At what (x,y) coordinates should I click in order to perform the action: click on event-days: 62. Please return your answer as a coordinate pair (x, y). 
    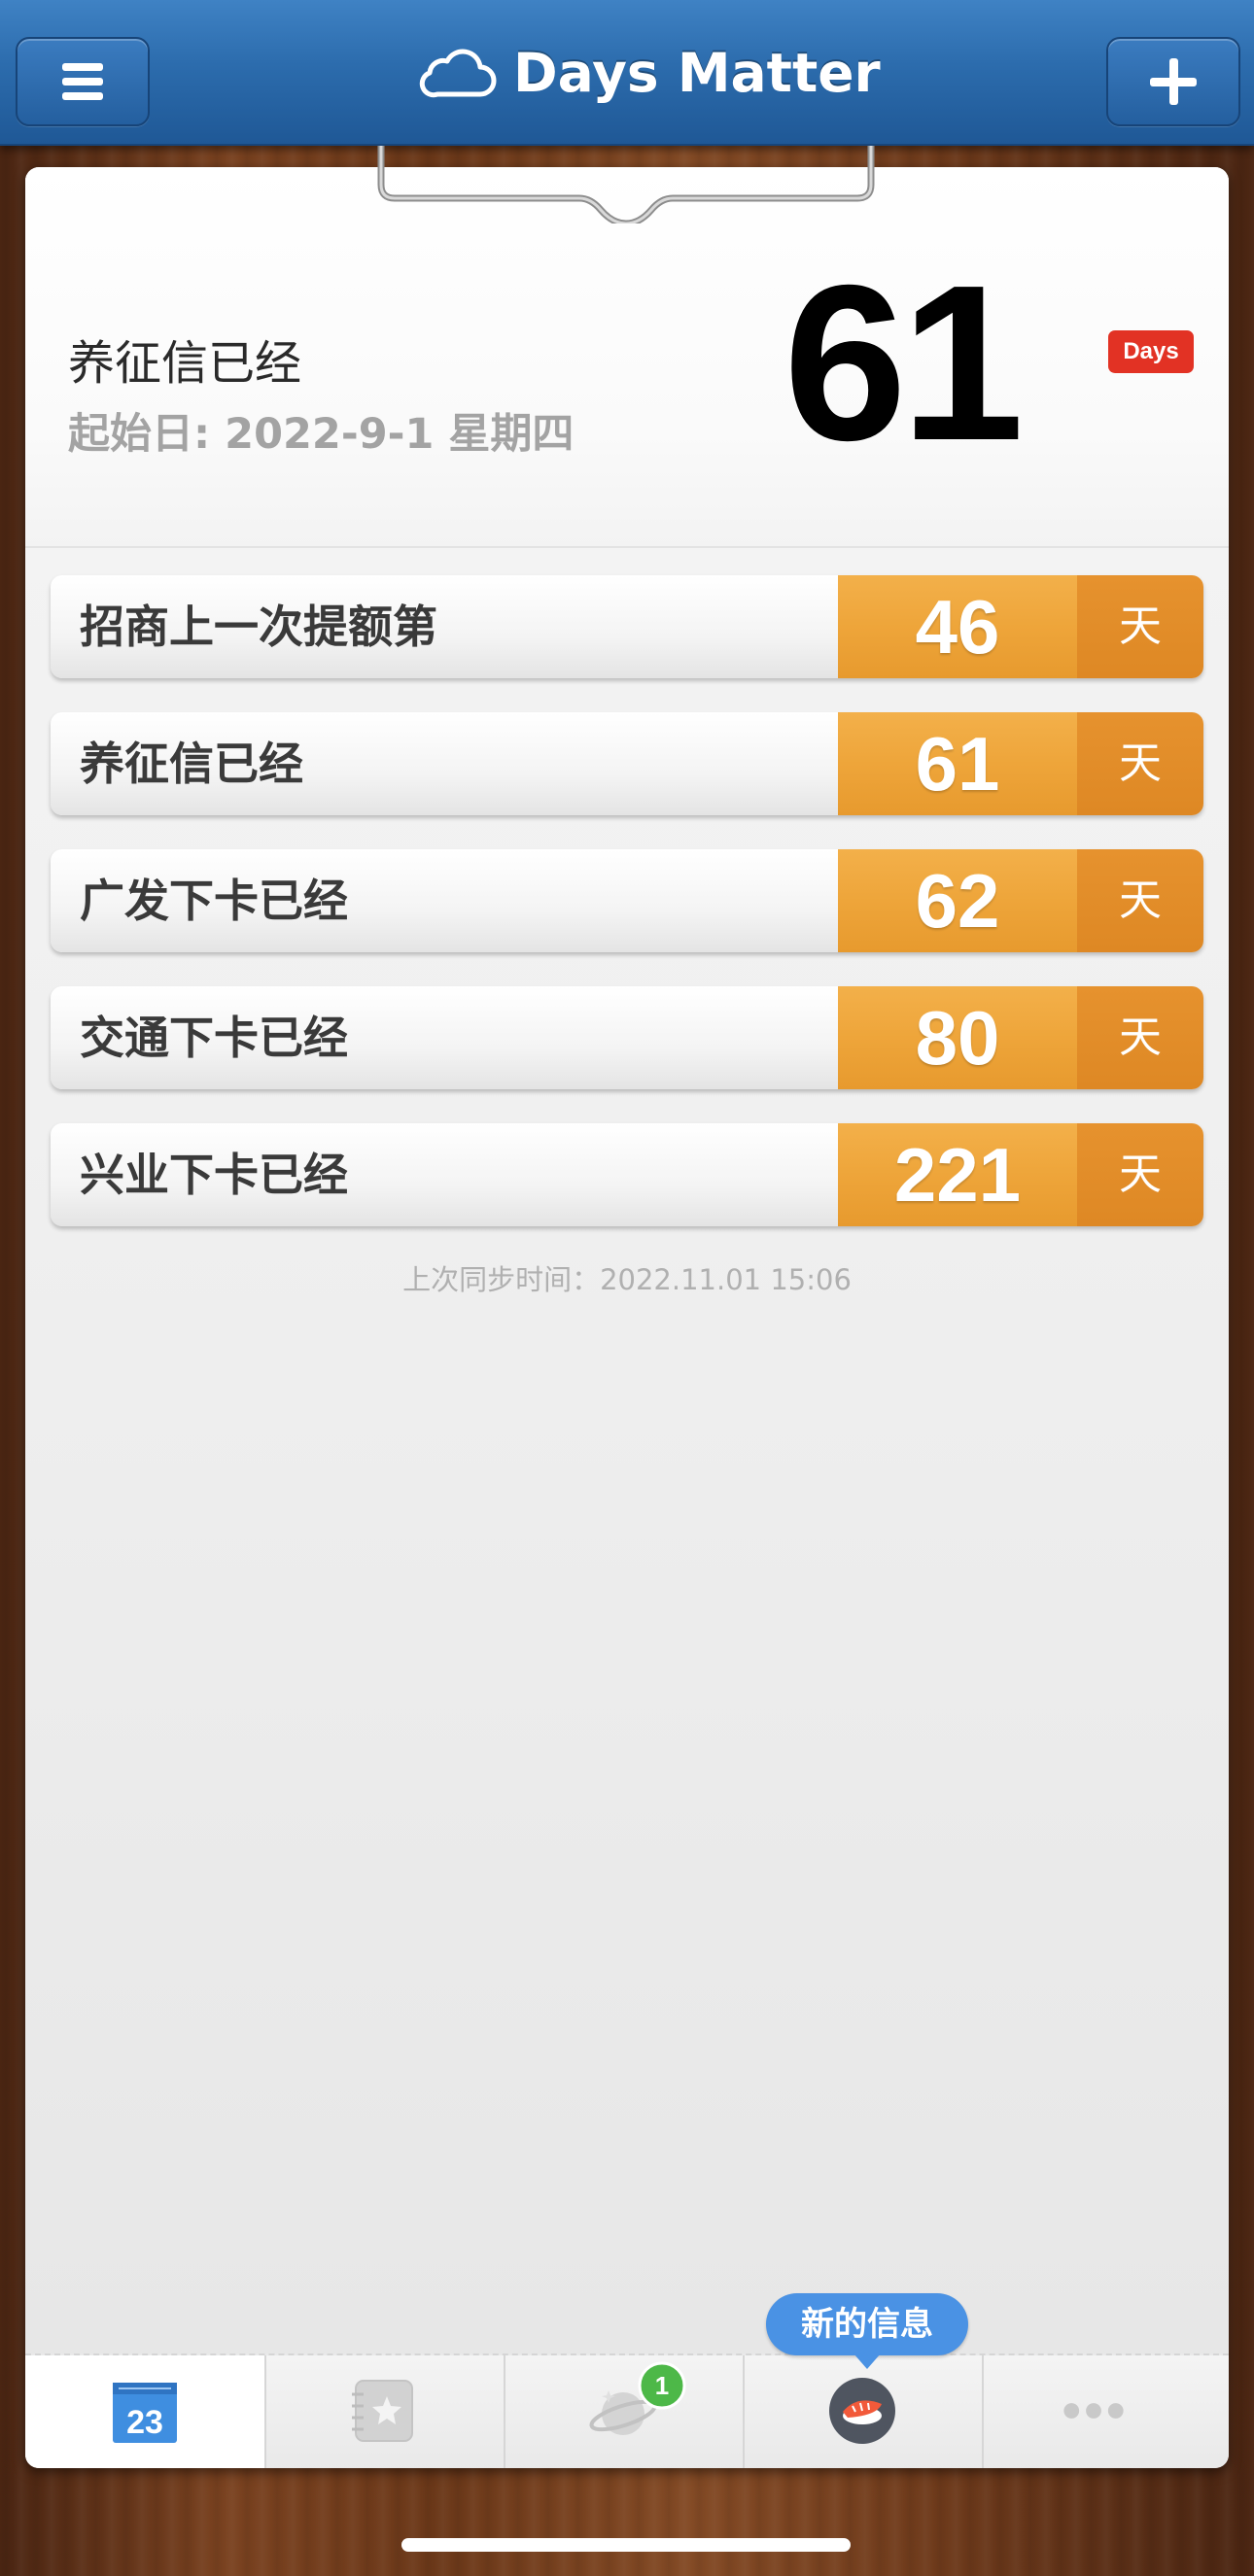
    Looking at the image, I should click on (957, 900).